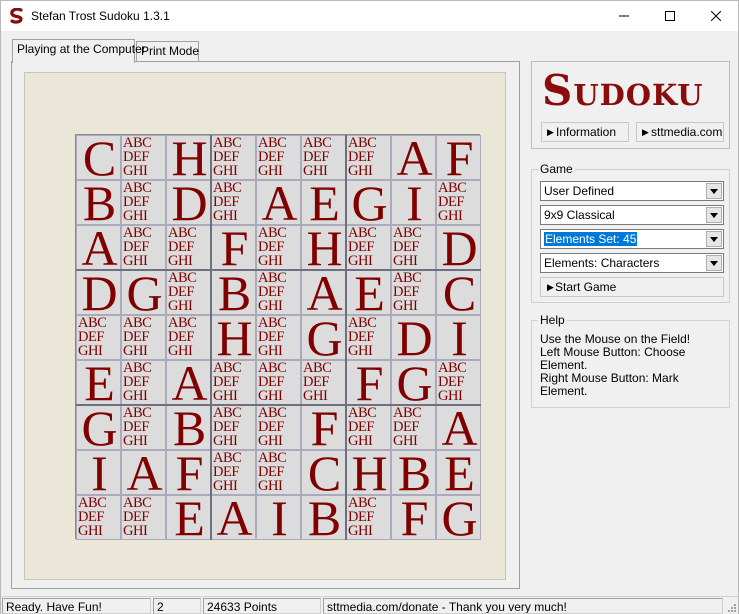 This screenshot has height=614, width=739. What do you see at coordinates (670, 16) in the screenshot?
I see `maximize-button` at bounding box center [670, 16].